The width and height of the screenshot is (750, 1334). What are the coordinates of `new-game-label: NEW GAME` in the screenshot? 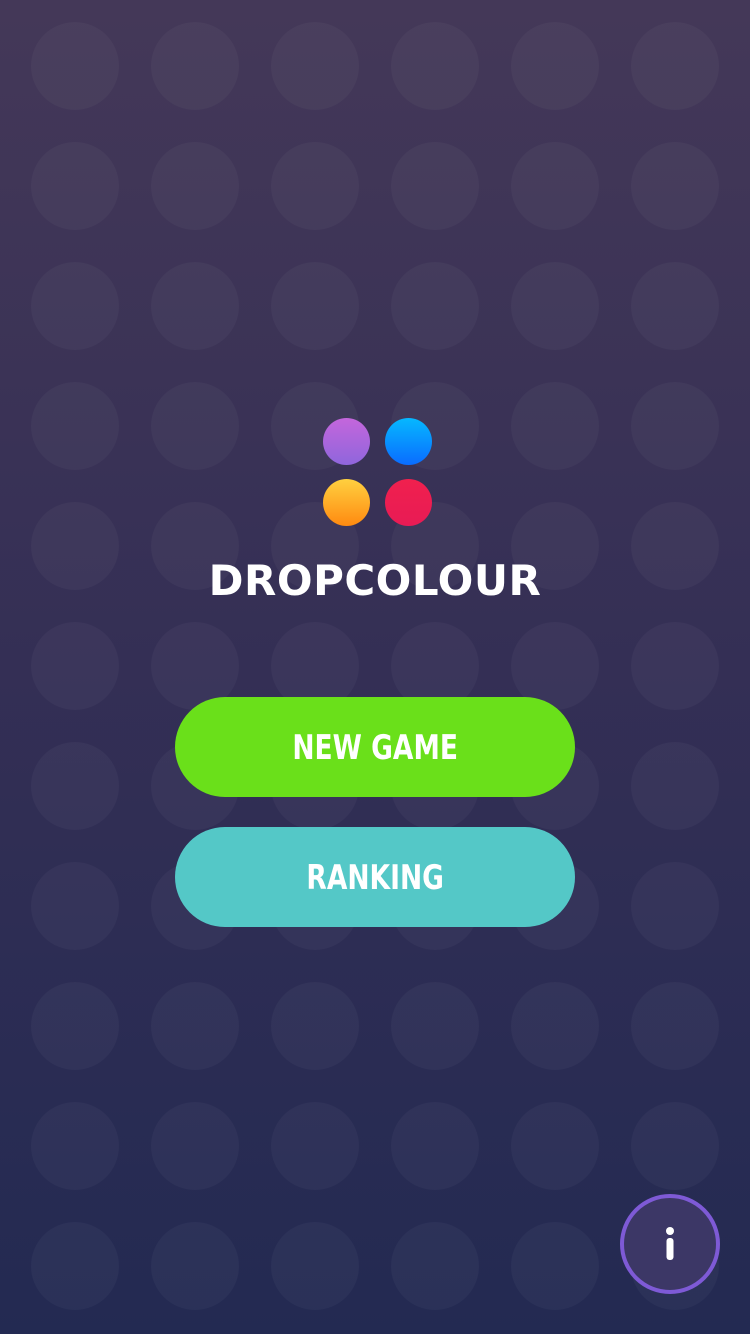 It's located at (375, 748).